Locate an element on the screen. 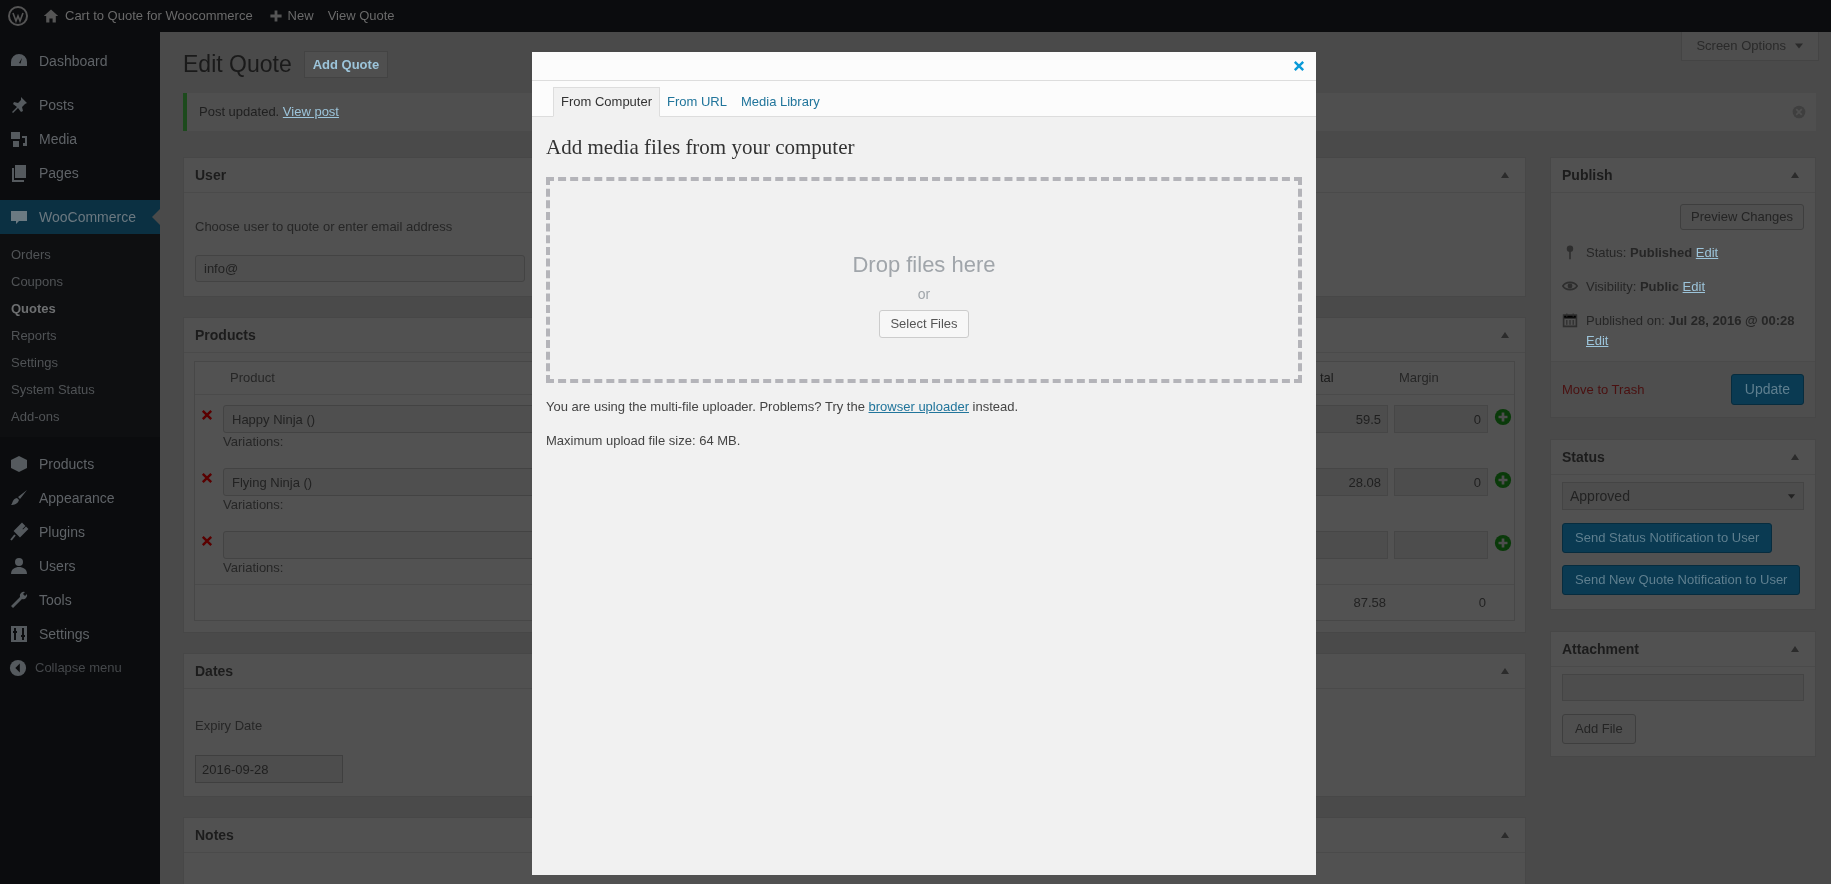 This screenshot has width=1831, height=884. column-header: tal is located at coordinates (1327, 378).